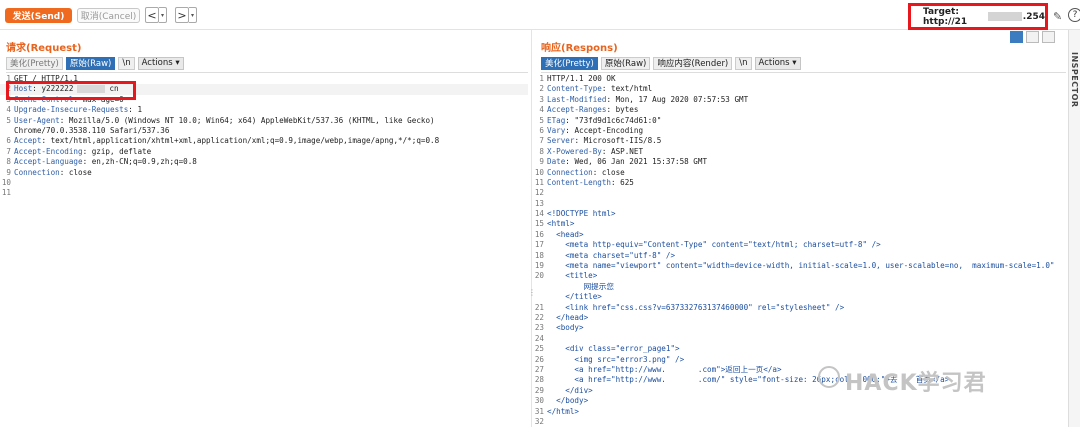 The width and height of the screenshot is (1080, 427). I want to click on response-tab-render: 响应内容(Render), so click(693, 63).